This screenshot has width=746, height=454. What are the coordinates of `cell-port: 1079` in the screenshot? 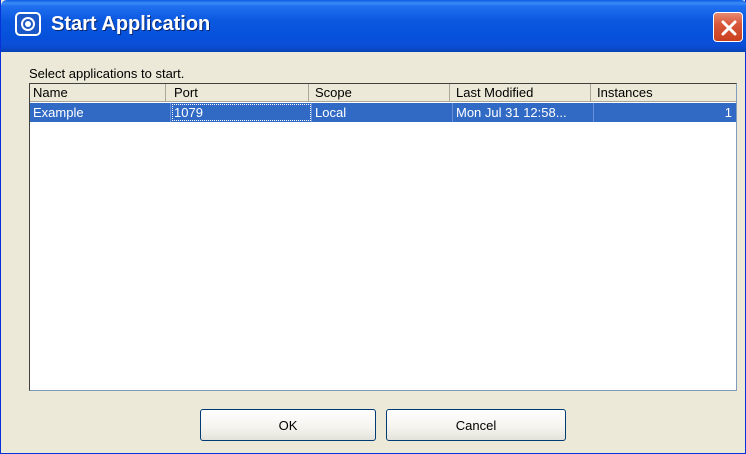 It's located at (241, 112).